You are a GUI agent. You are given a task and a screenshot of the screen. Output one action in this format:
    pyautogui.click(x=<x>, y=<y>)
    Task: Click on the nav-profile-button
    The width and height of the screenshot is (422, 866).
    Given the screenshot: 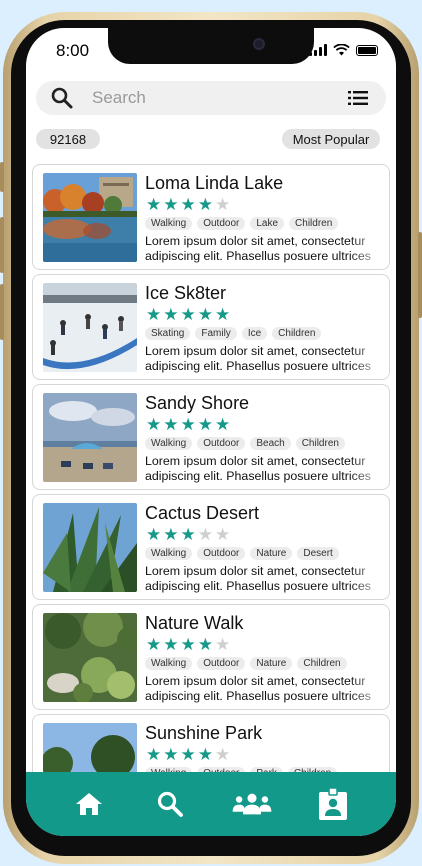 What is the action you would take?
    pyautogui.click(x=333, y=804)
    